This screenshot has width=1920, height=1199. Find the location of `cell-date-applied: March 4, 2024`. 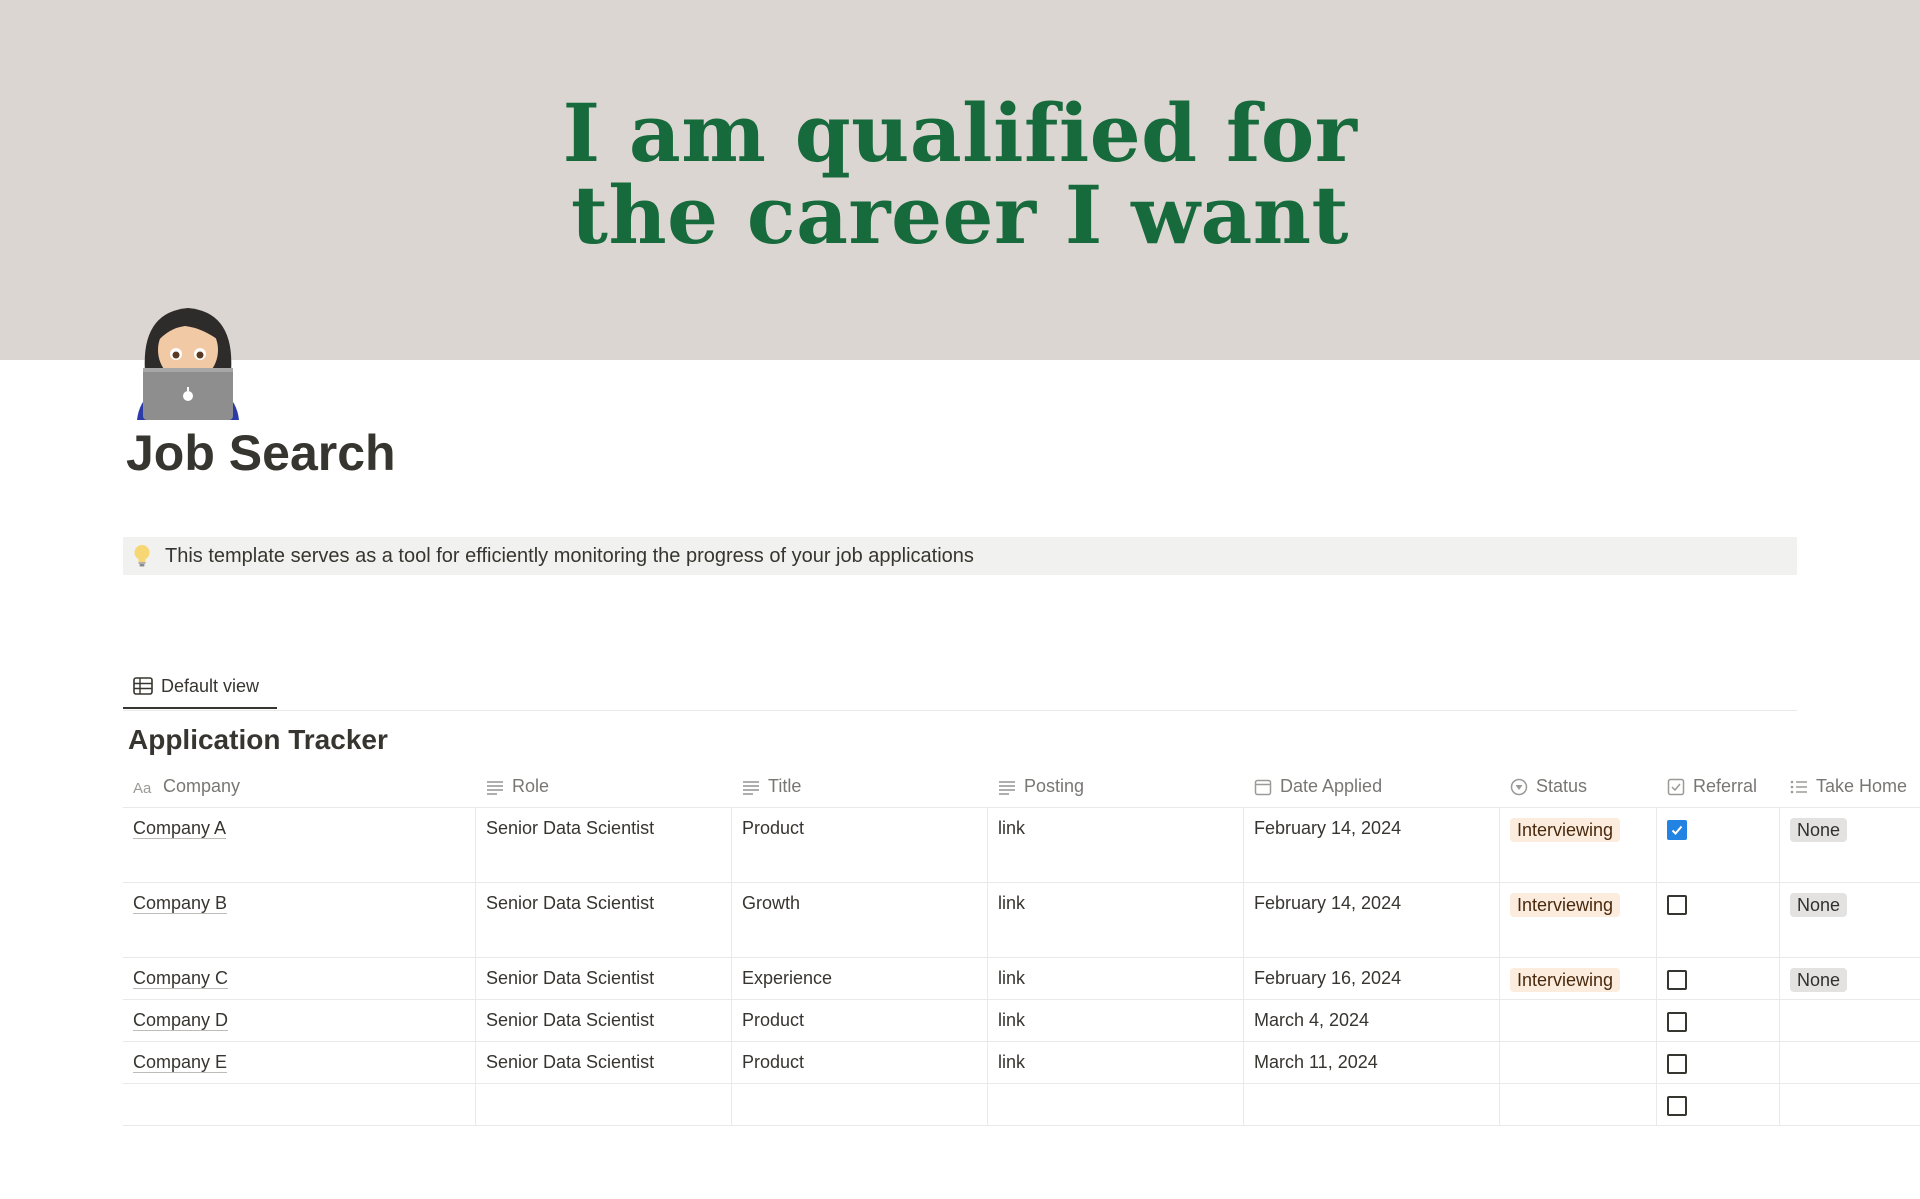

cell-date-applied: March 4, 2024 is located at coordinates (1372, 1020).